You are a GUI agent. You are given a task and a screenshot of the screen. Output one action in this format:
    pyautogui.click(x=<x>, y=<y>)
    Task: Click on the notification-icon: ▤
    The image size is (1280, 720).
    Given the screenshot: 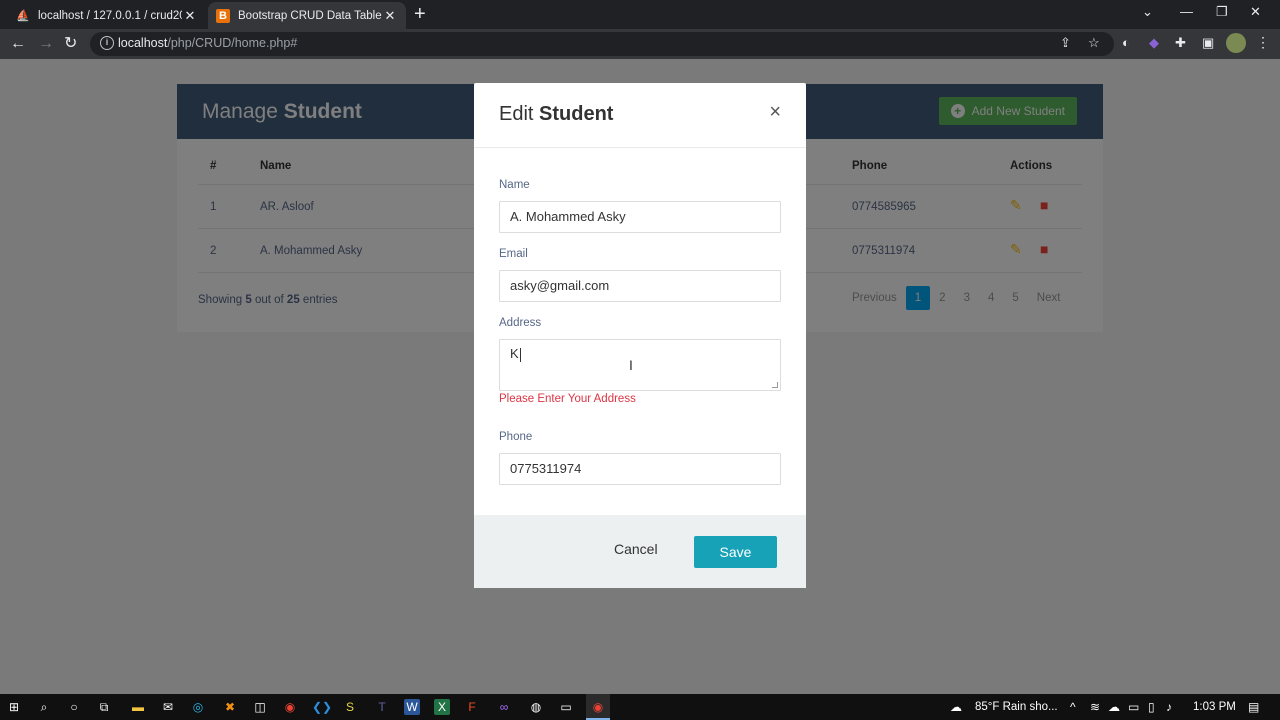 What is the action you would take?
    pyautogui.click(x=1253, y=707)
    